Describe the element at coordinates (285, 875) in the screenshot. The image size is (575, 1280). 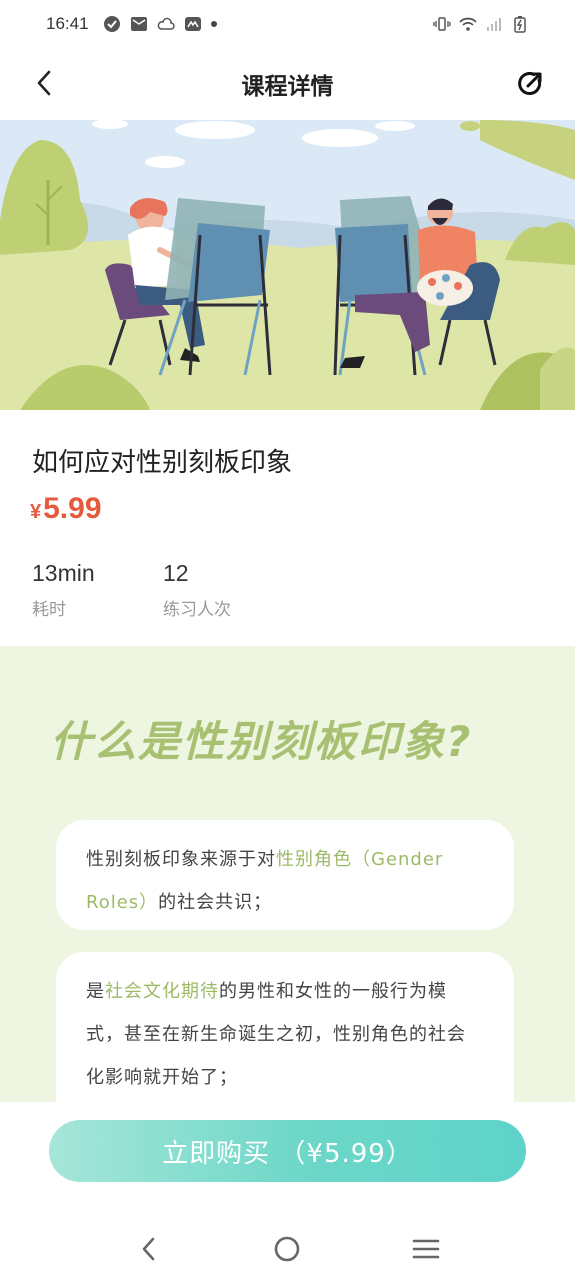
I see `content-card: 性别刻板印象来源于对性别角色（Gender Roles）的社会共识；` at that location.